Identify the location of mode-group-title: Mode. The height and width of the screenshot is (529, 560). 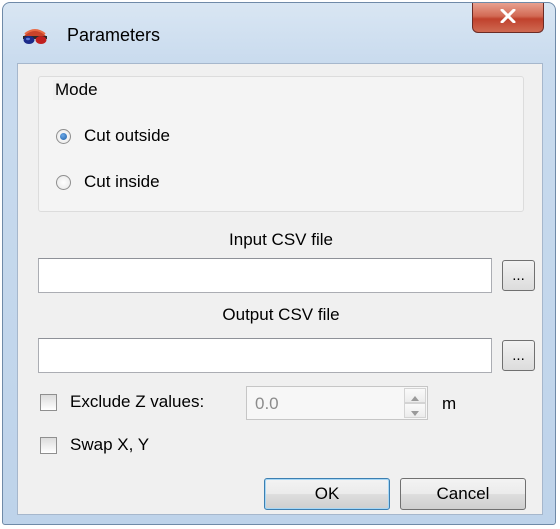
(76, 90).